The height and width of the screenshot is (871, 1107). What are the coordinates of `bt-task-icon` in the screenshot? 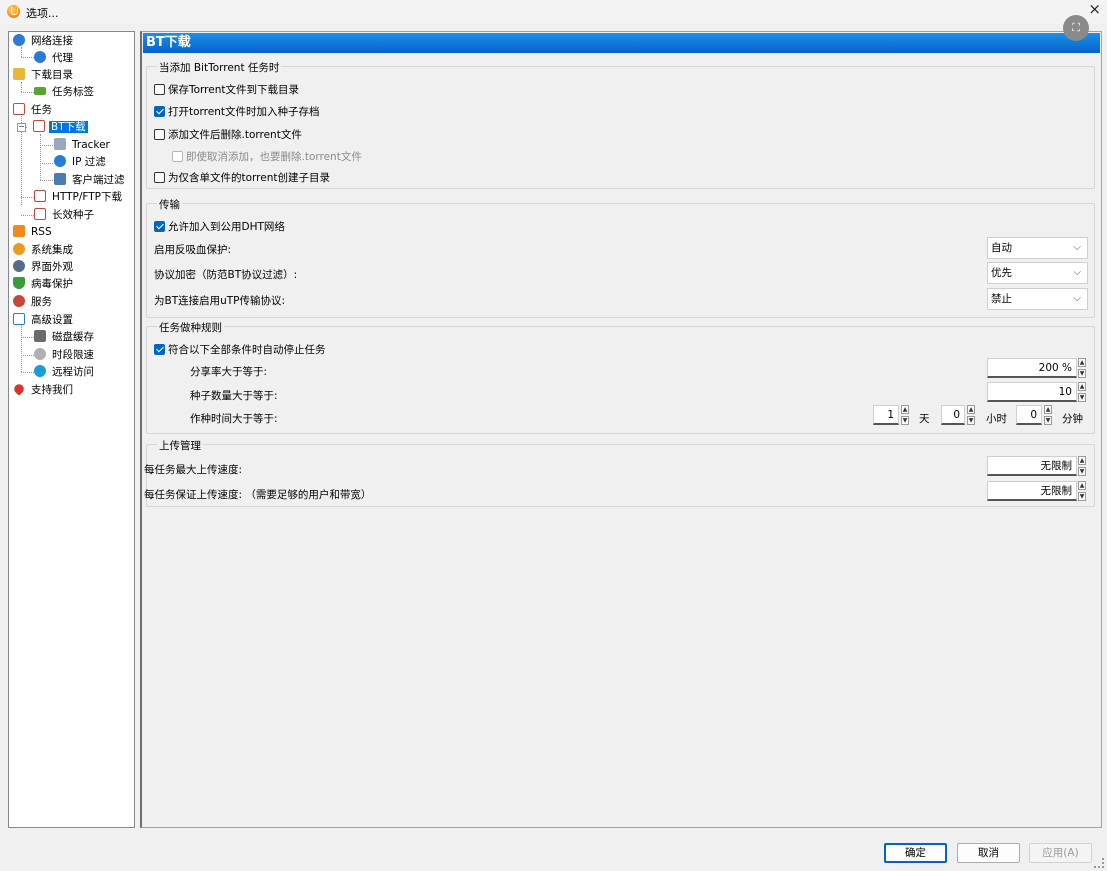 It's located at (39, 126).